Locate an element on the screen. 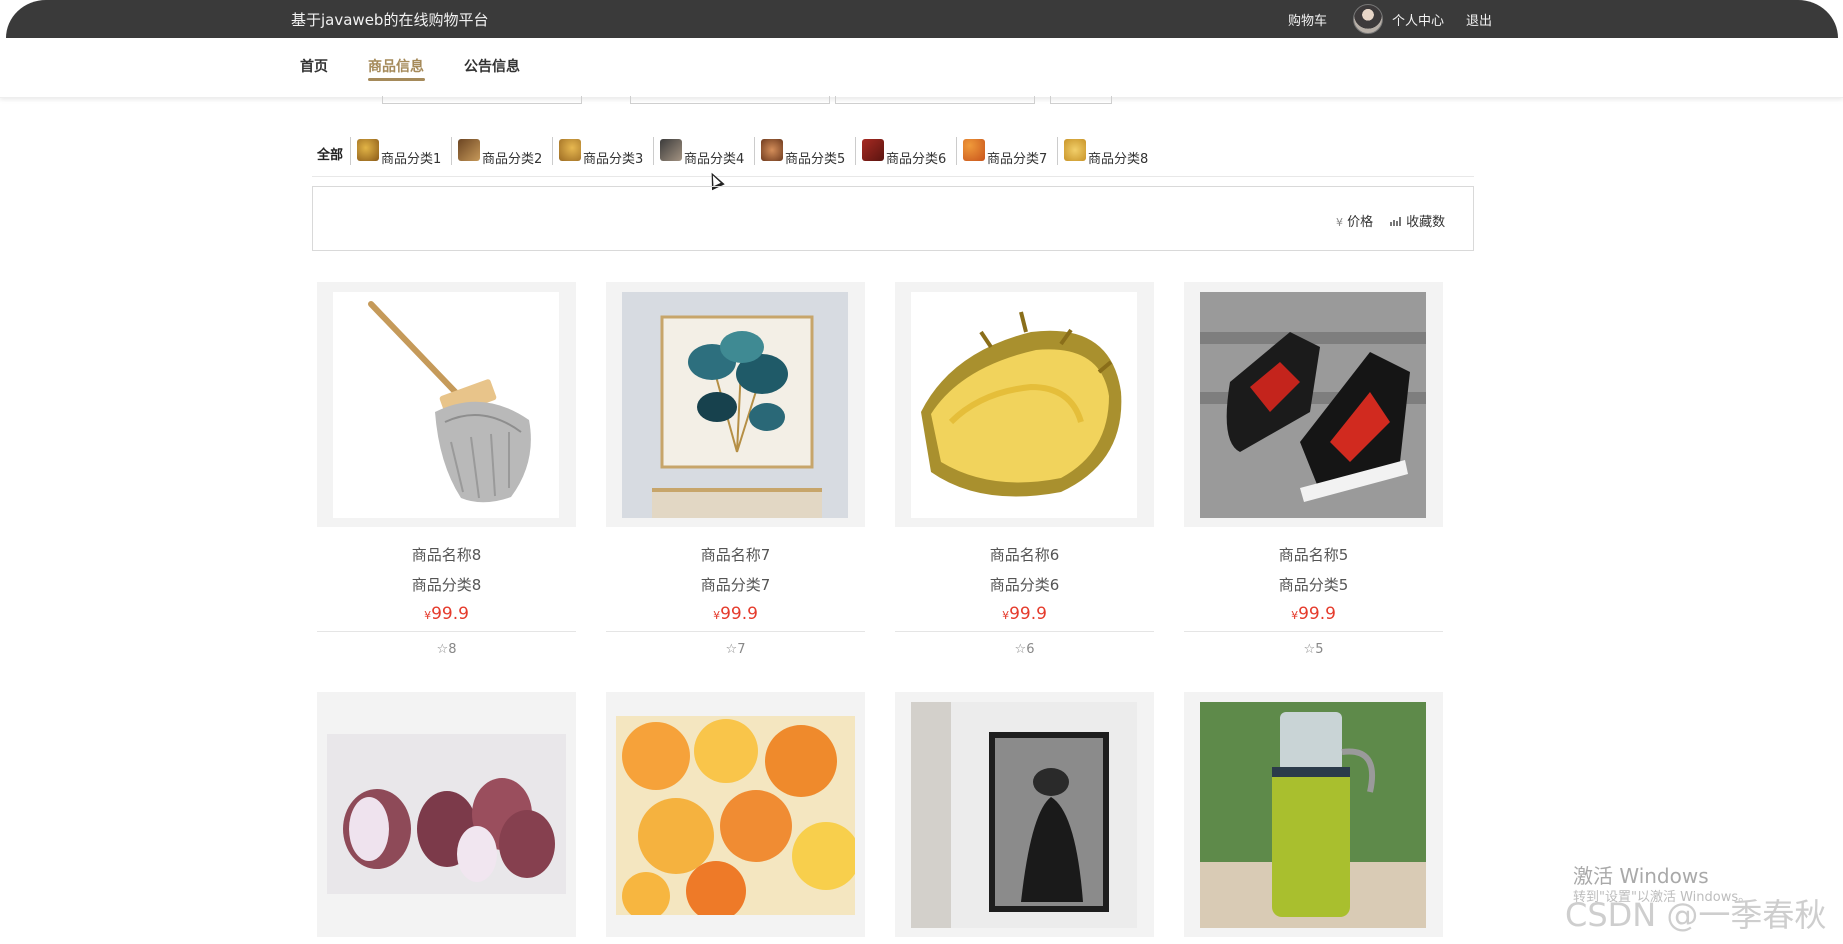 This screenshot has height=944, width=1843. favorite-count-value: 6 is located at coordinates (1030, 649).